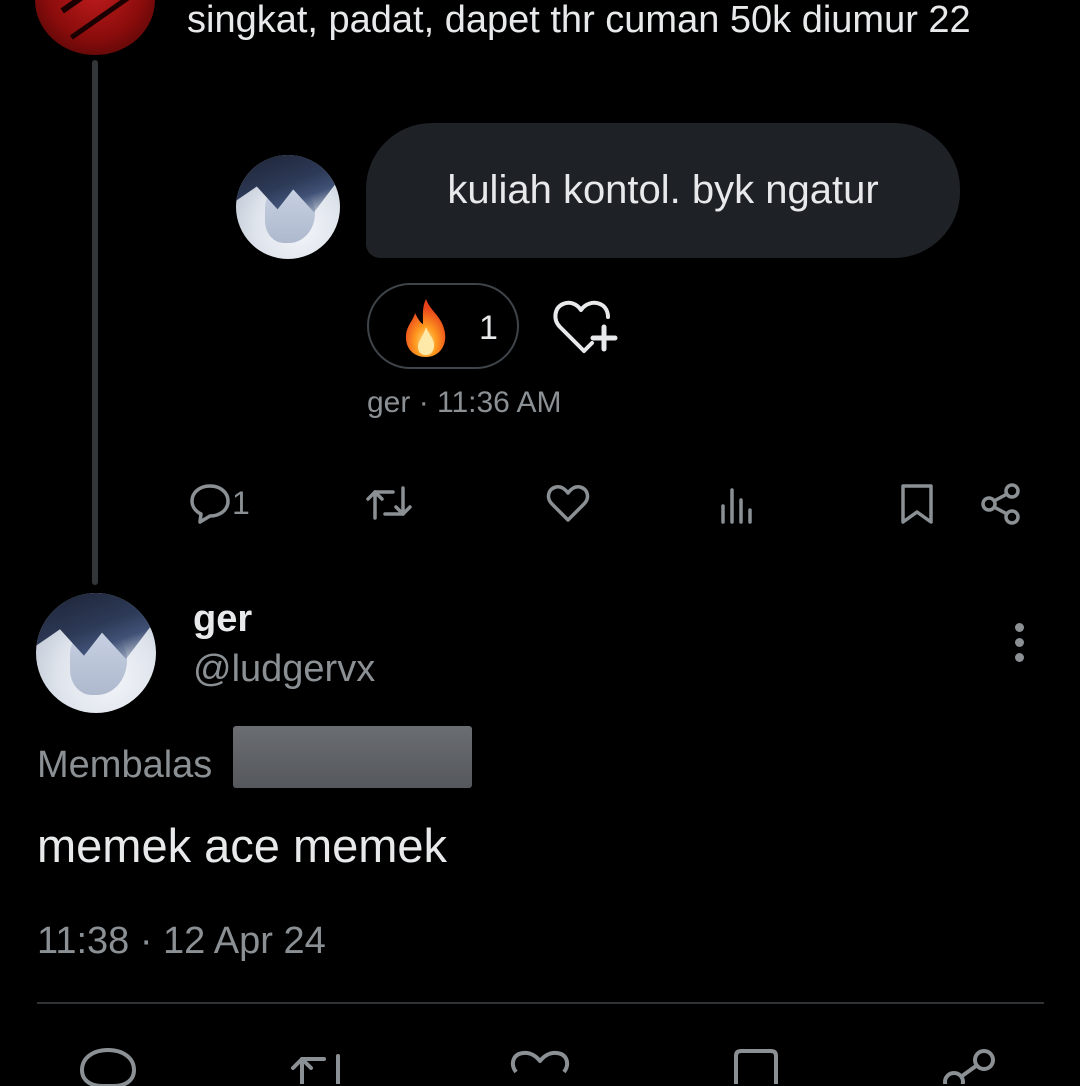 This screenshot has width=1080, height=1086. Describe the element at coordinates (125, 765) in the screenshot. I see `replying-to-label: Membalas` at that location.